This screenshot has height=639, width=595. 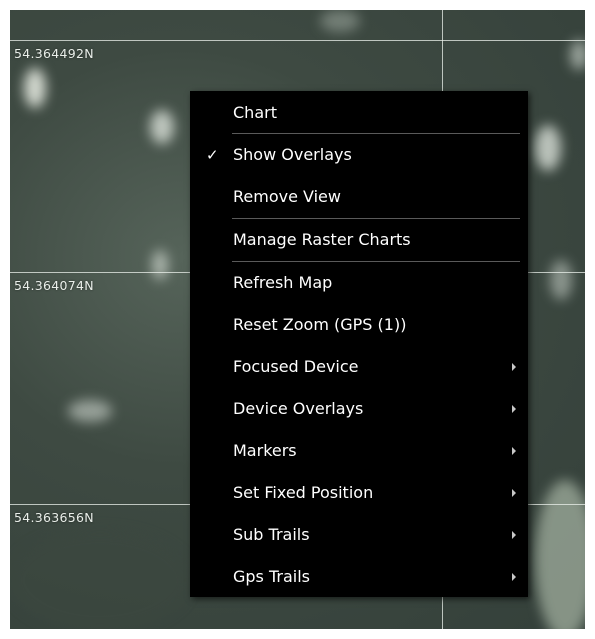 What do you see at coordinates (296, 366) in the screenshot?
I see `menu-item-label: Focused Device` at bounding box center [296, 366].